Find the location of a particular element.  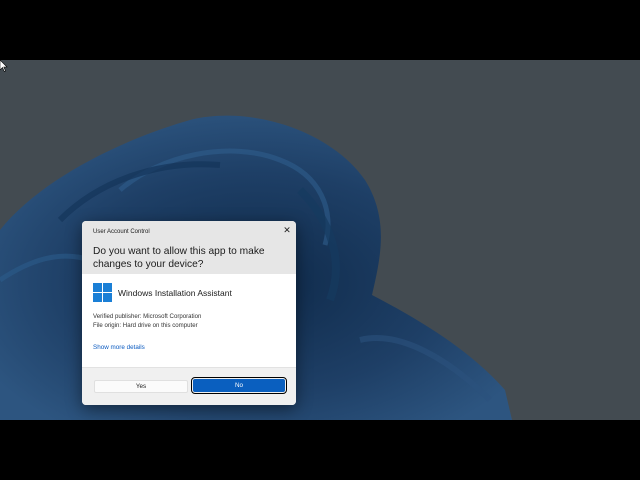

uac-footer: Yes No is located at coordinates (189, 386).